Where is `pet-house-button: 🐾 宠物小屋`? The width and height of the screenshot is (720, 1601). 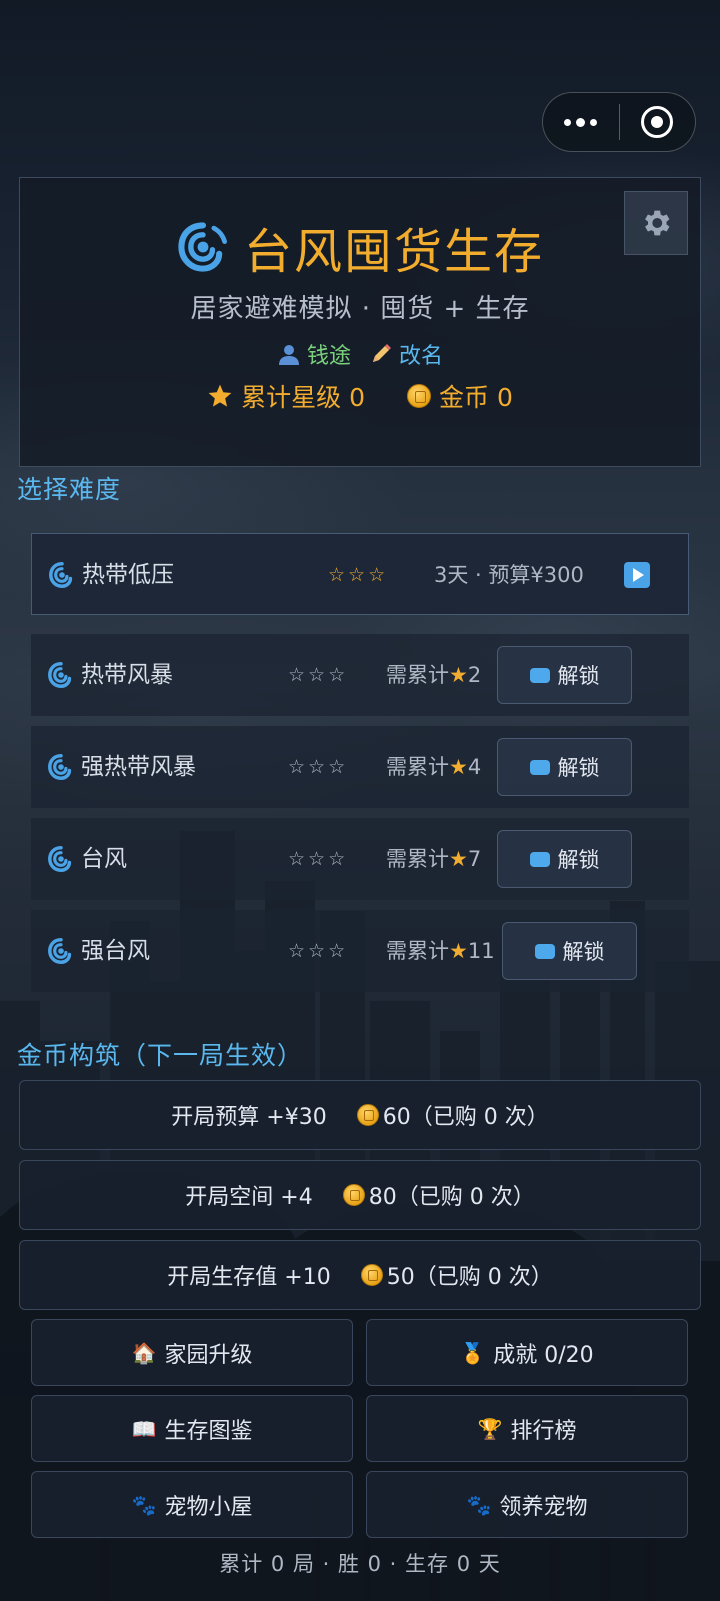 pet-house-button: 🐾 宠物小屋 is located at coordinates (192, 1504).